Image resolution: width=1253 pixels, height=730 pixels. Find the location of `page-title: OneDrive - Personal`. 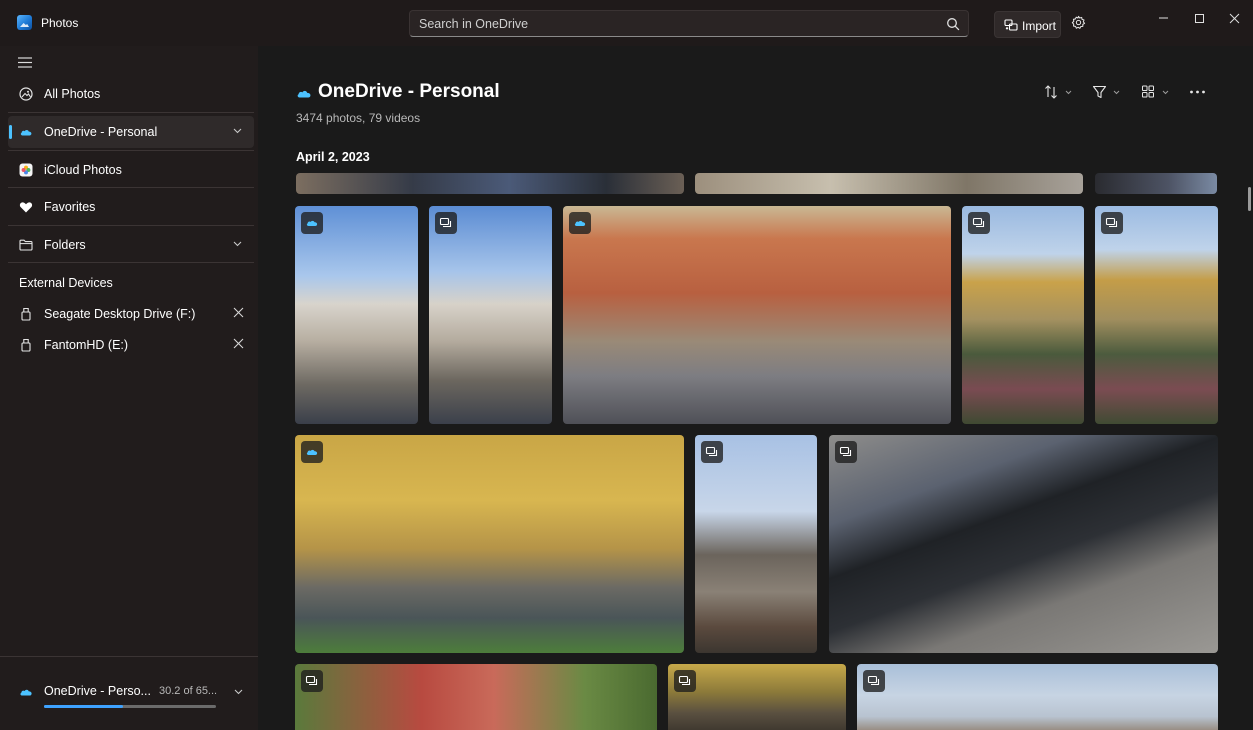

page-title: OneDrive - Personal is located at coordinates (409, 91).